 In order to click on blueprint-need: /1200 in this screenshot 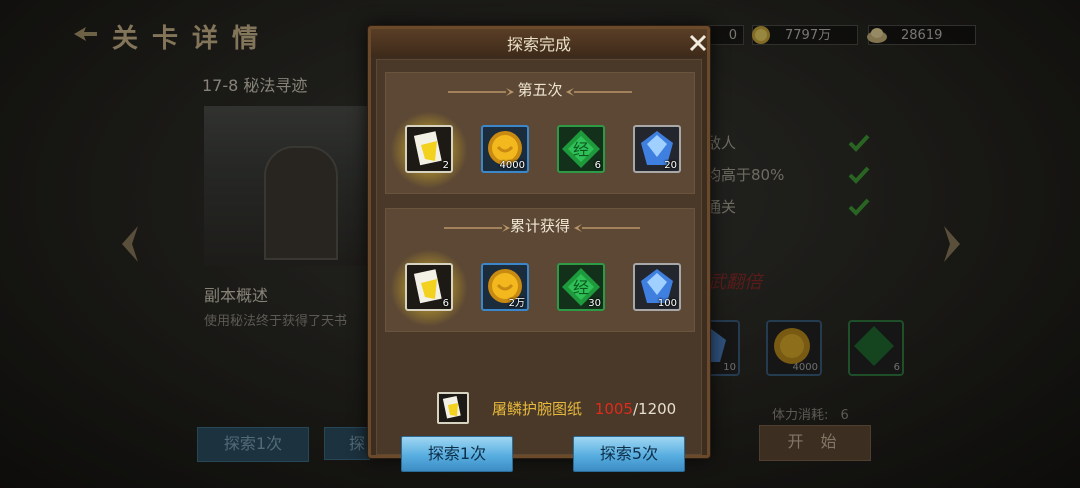, I will do `click(654, 409)`.